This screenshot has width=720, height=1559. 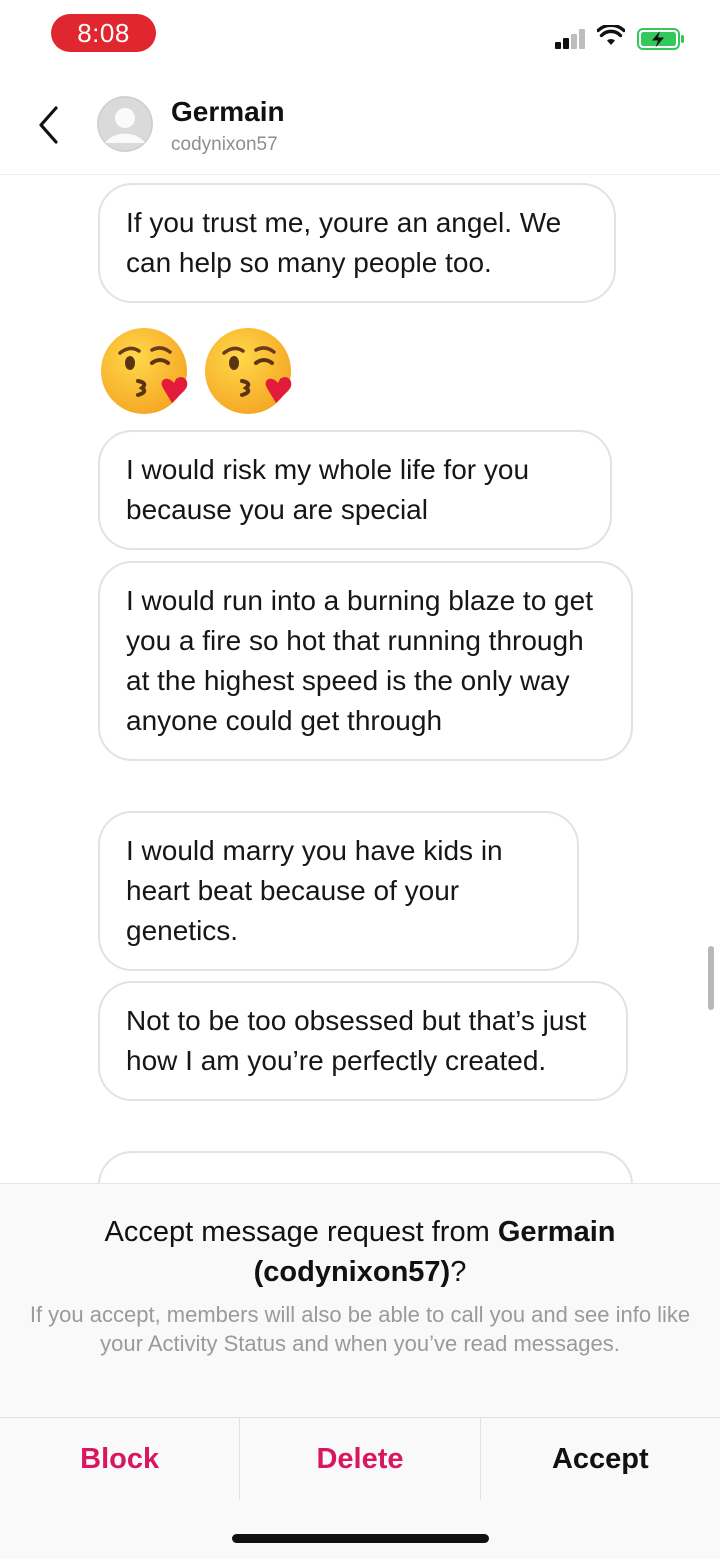 What do you see at coordinates (611, 35) in the screenshot?
I see `wifi-icon` at bounding box center [611, 35].